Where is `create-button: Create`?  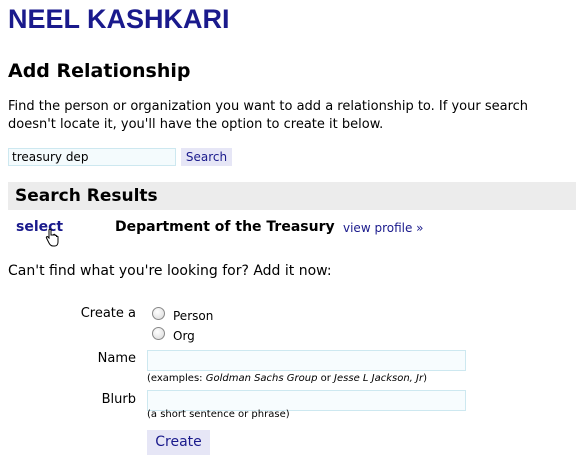
create-button: Create is located at coordinates (178, 442).